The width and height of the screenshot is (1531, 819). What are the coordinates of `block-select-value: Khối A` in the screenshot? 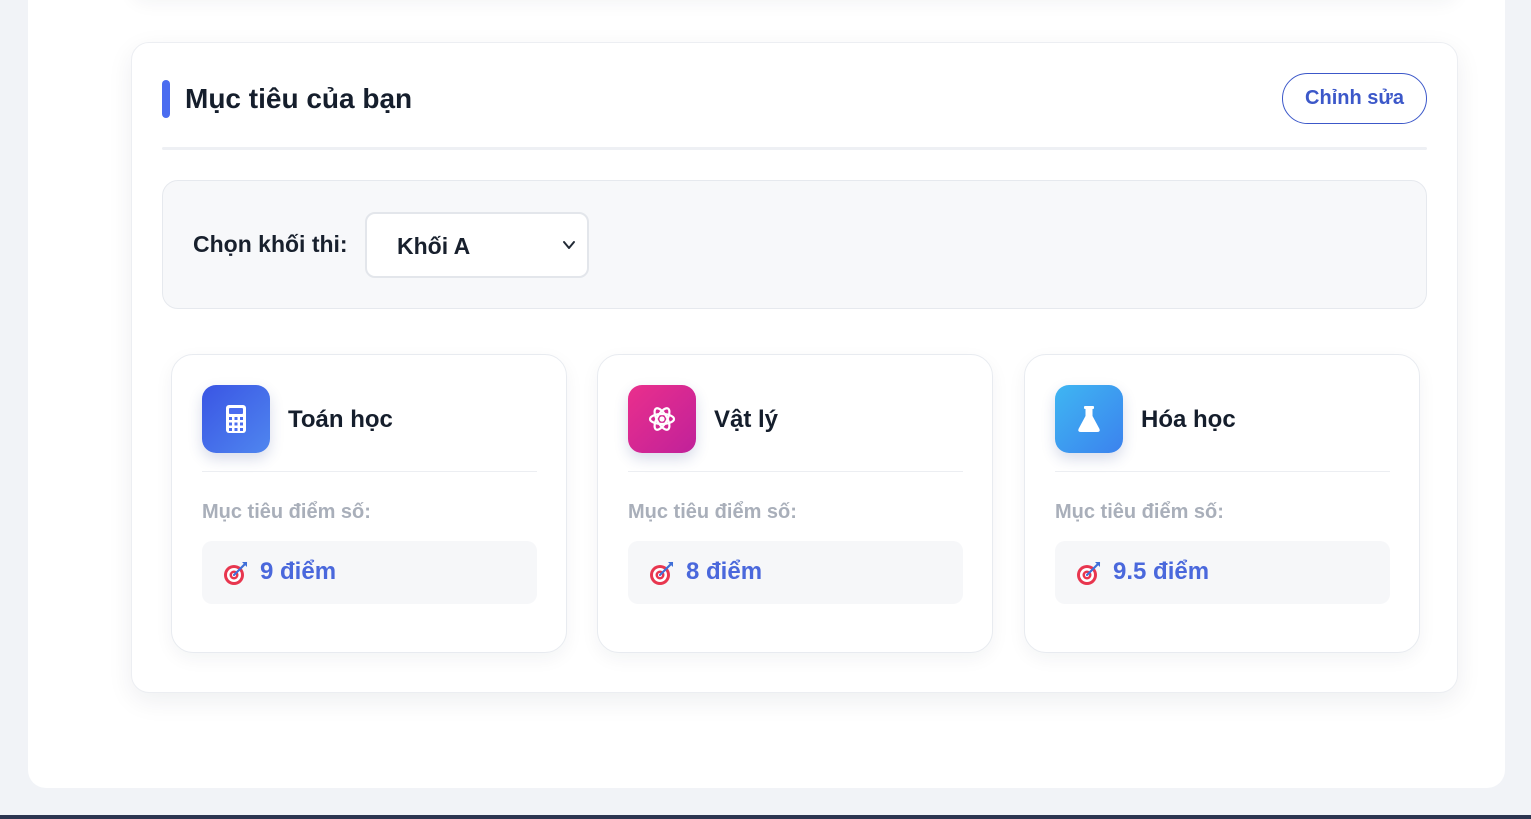 It's located at (434, 246).